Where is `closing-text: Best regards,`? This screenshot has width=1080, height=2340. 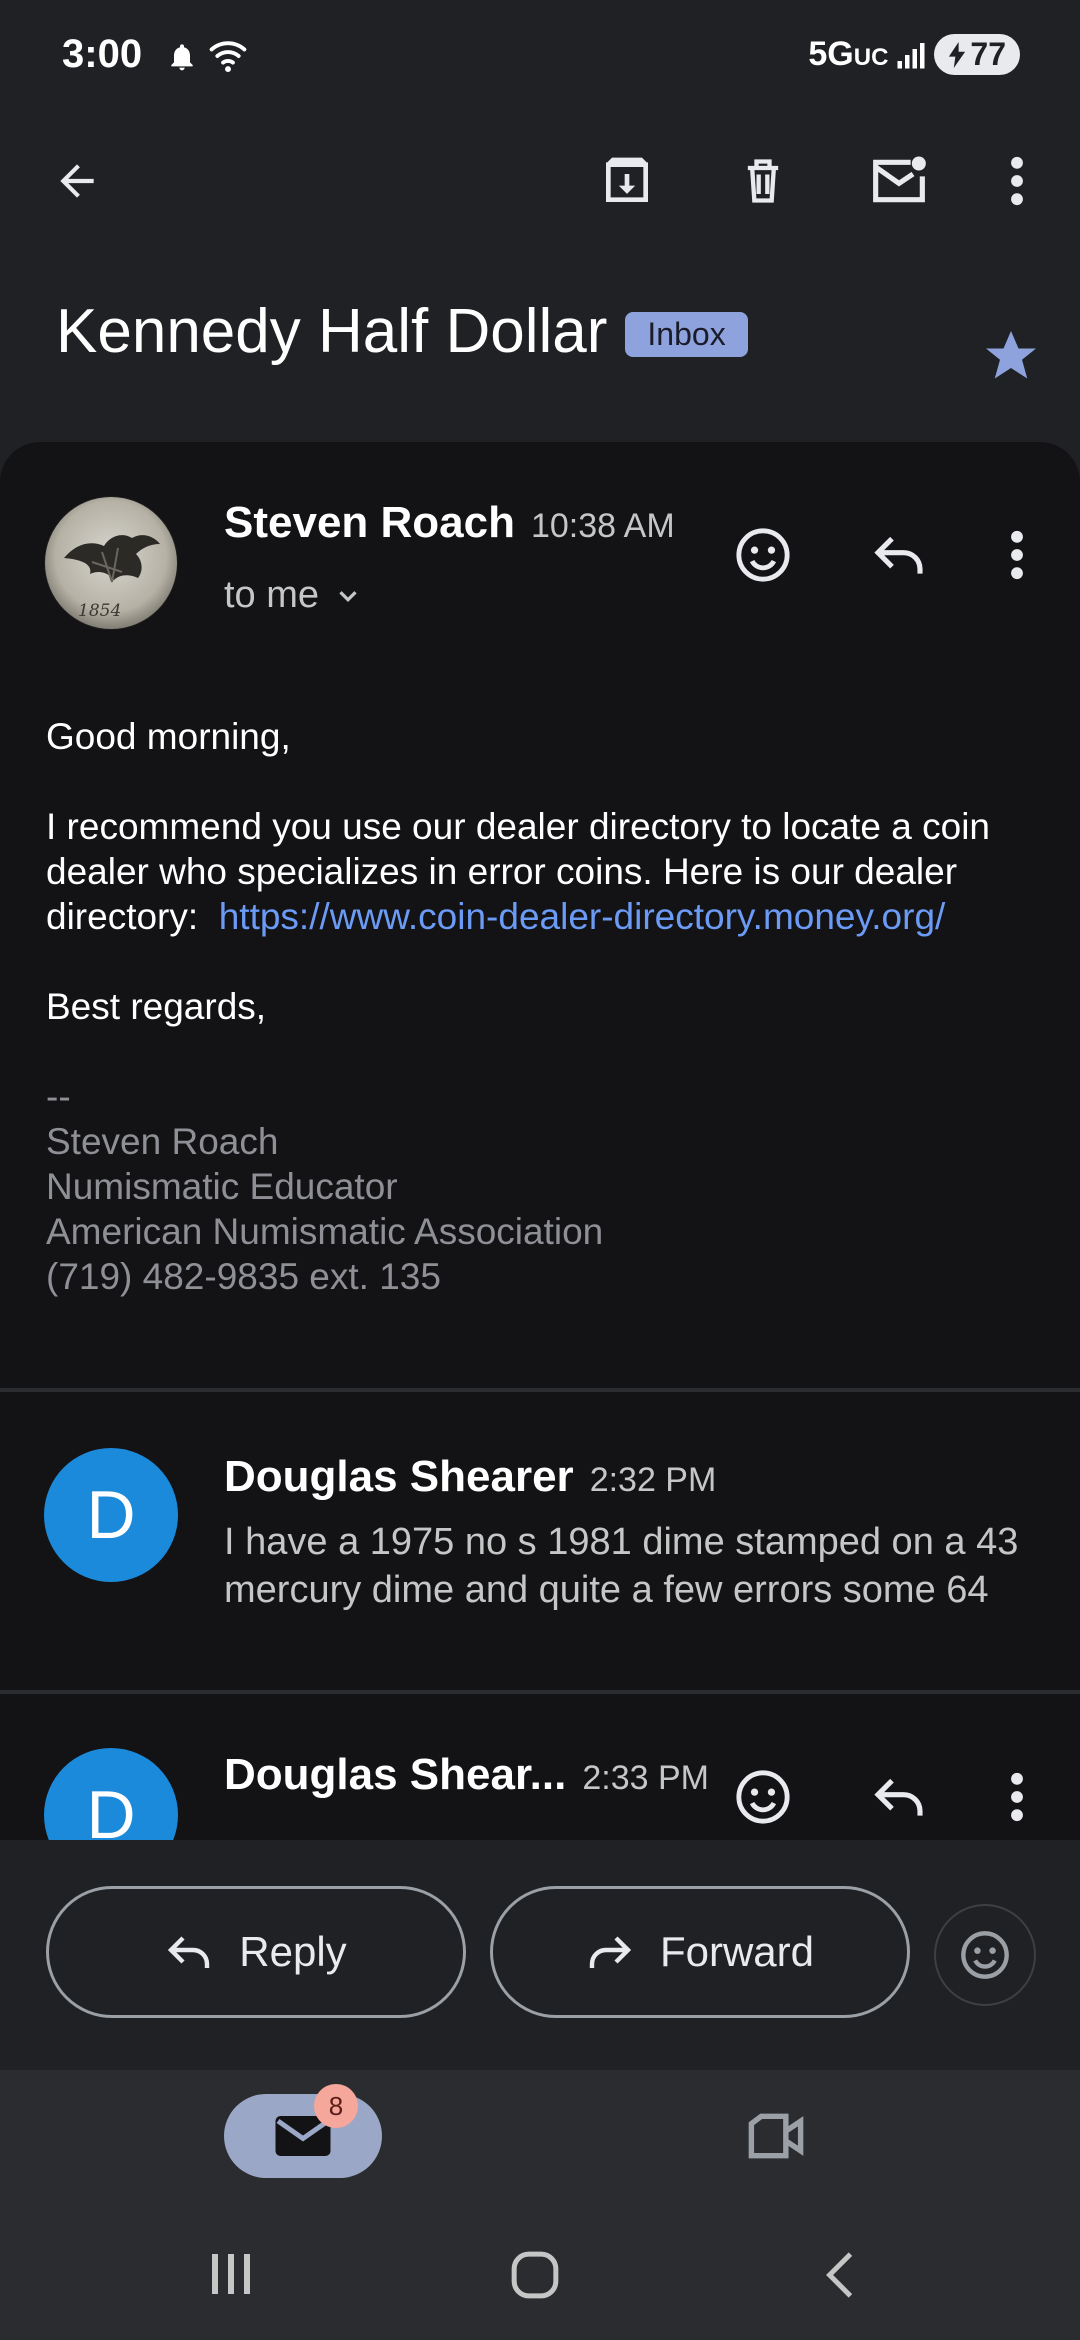 closing-text: Best regards, is located at coordinates (156, 1006).